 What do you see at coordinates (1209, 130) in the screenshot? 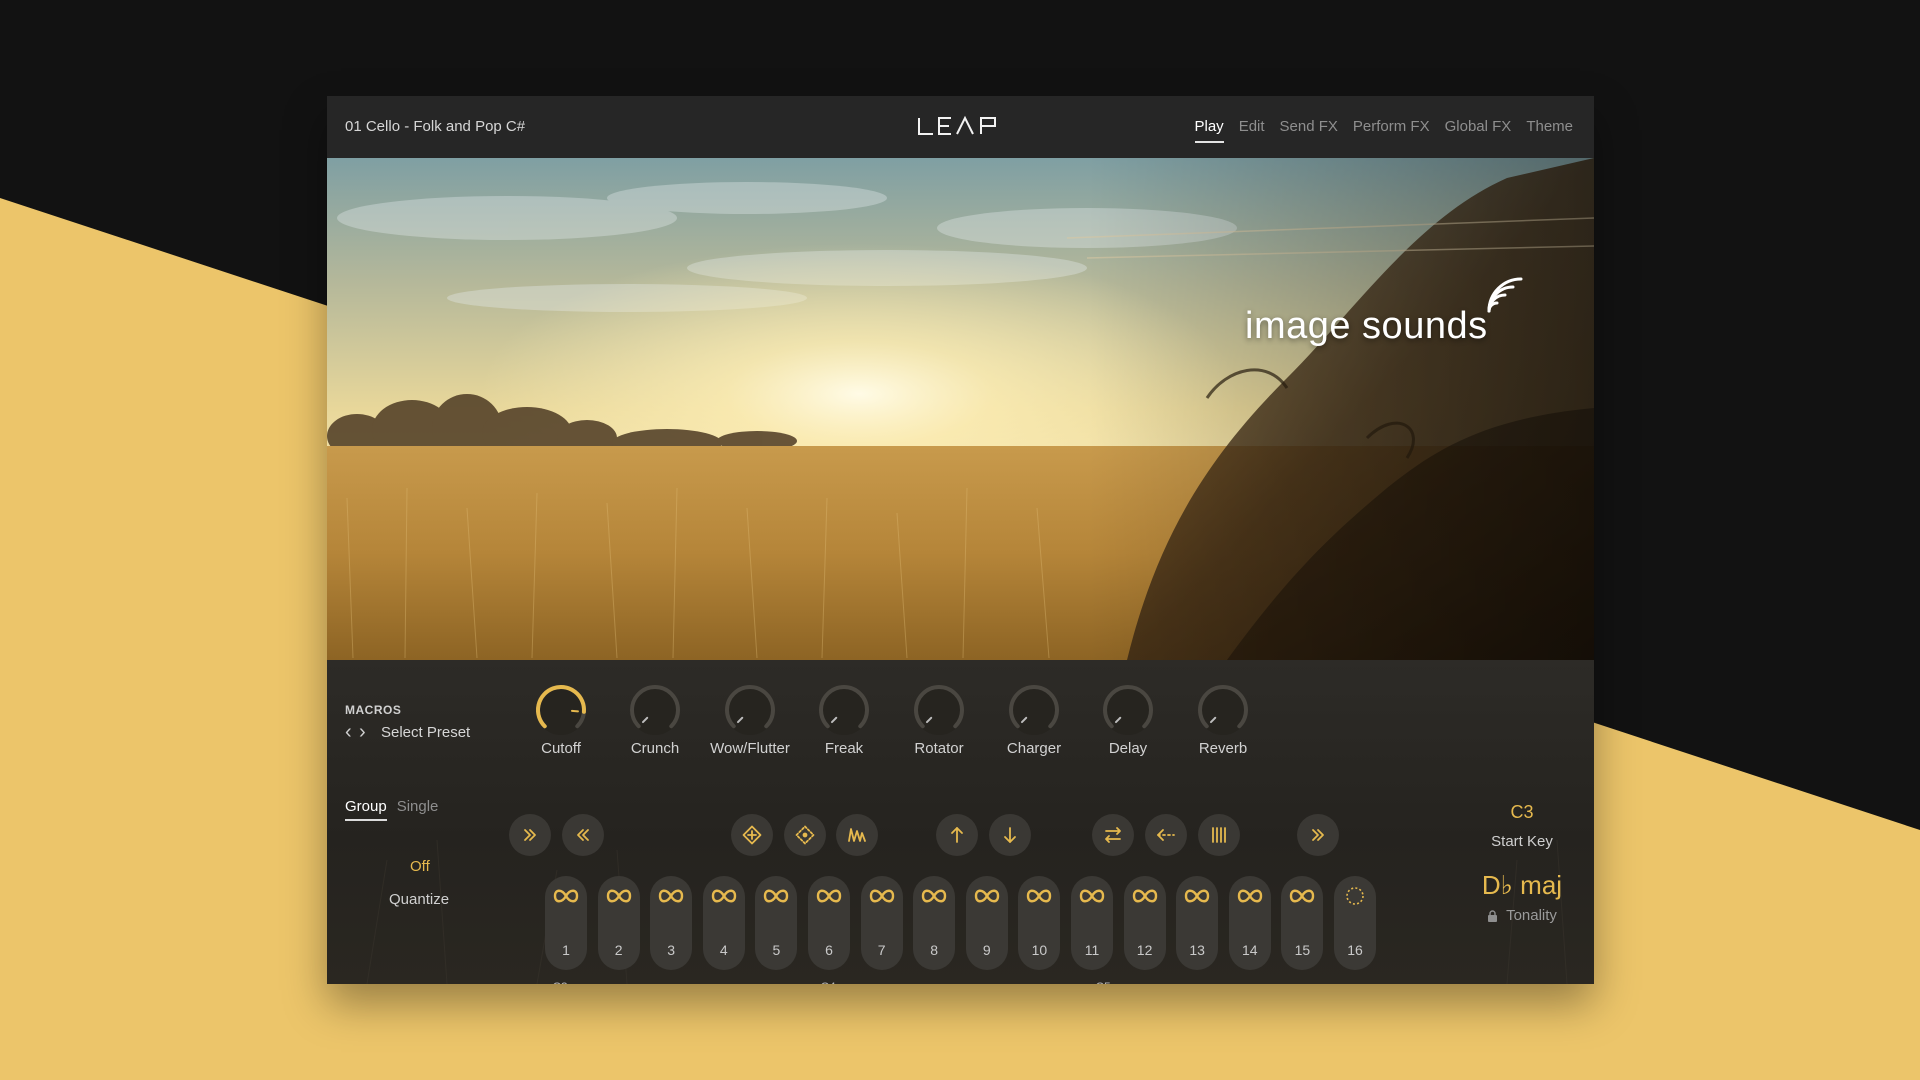
I see `tab-play: Play` at bounding box center [1209, 130].